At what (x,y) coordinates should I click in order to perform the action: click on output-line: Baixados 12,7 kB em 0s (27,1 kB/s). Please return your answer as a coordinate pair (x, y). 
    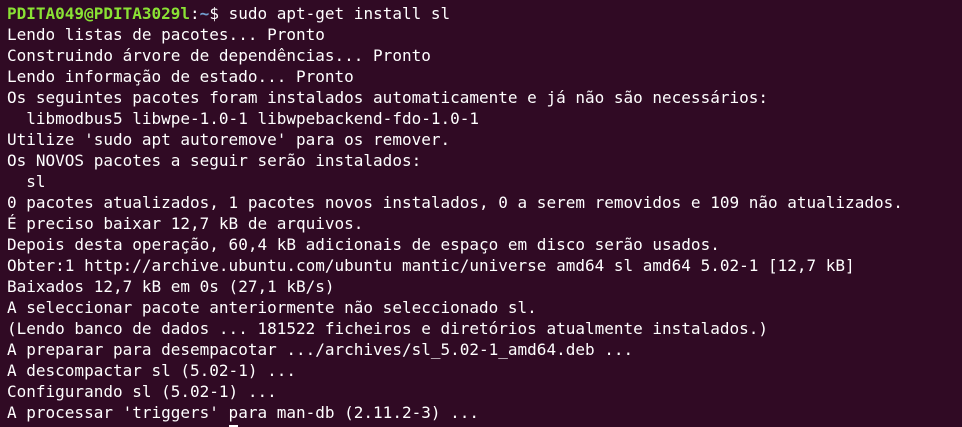
    Looking at the image, I should click on (171, 286).